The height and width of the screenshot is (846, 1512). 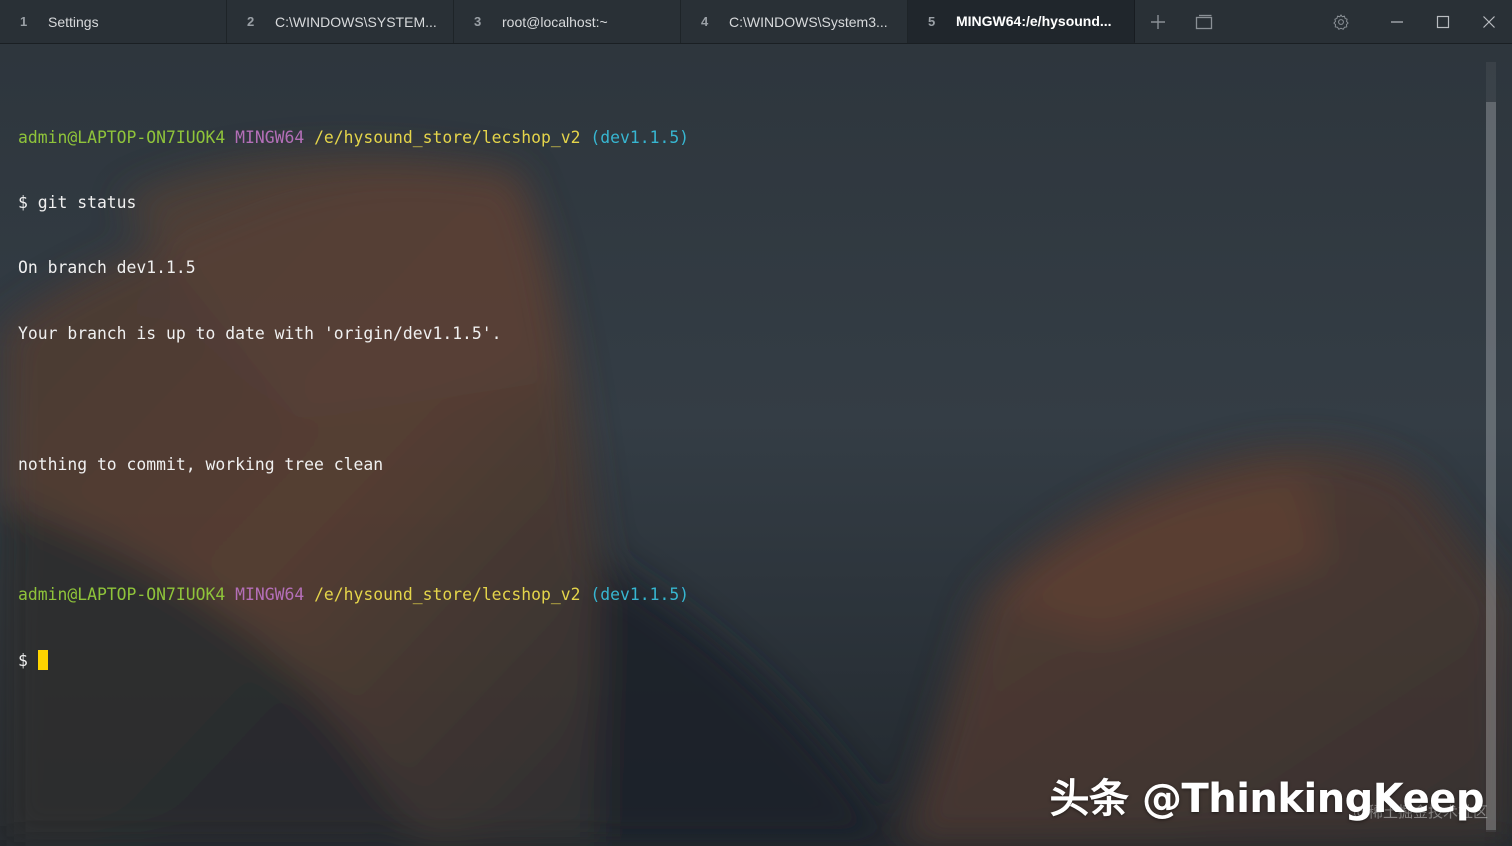 I want to click on tab-3: 3 root@localhost:~, so click(x=567, y=21).